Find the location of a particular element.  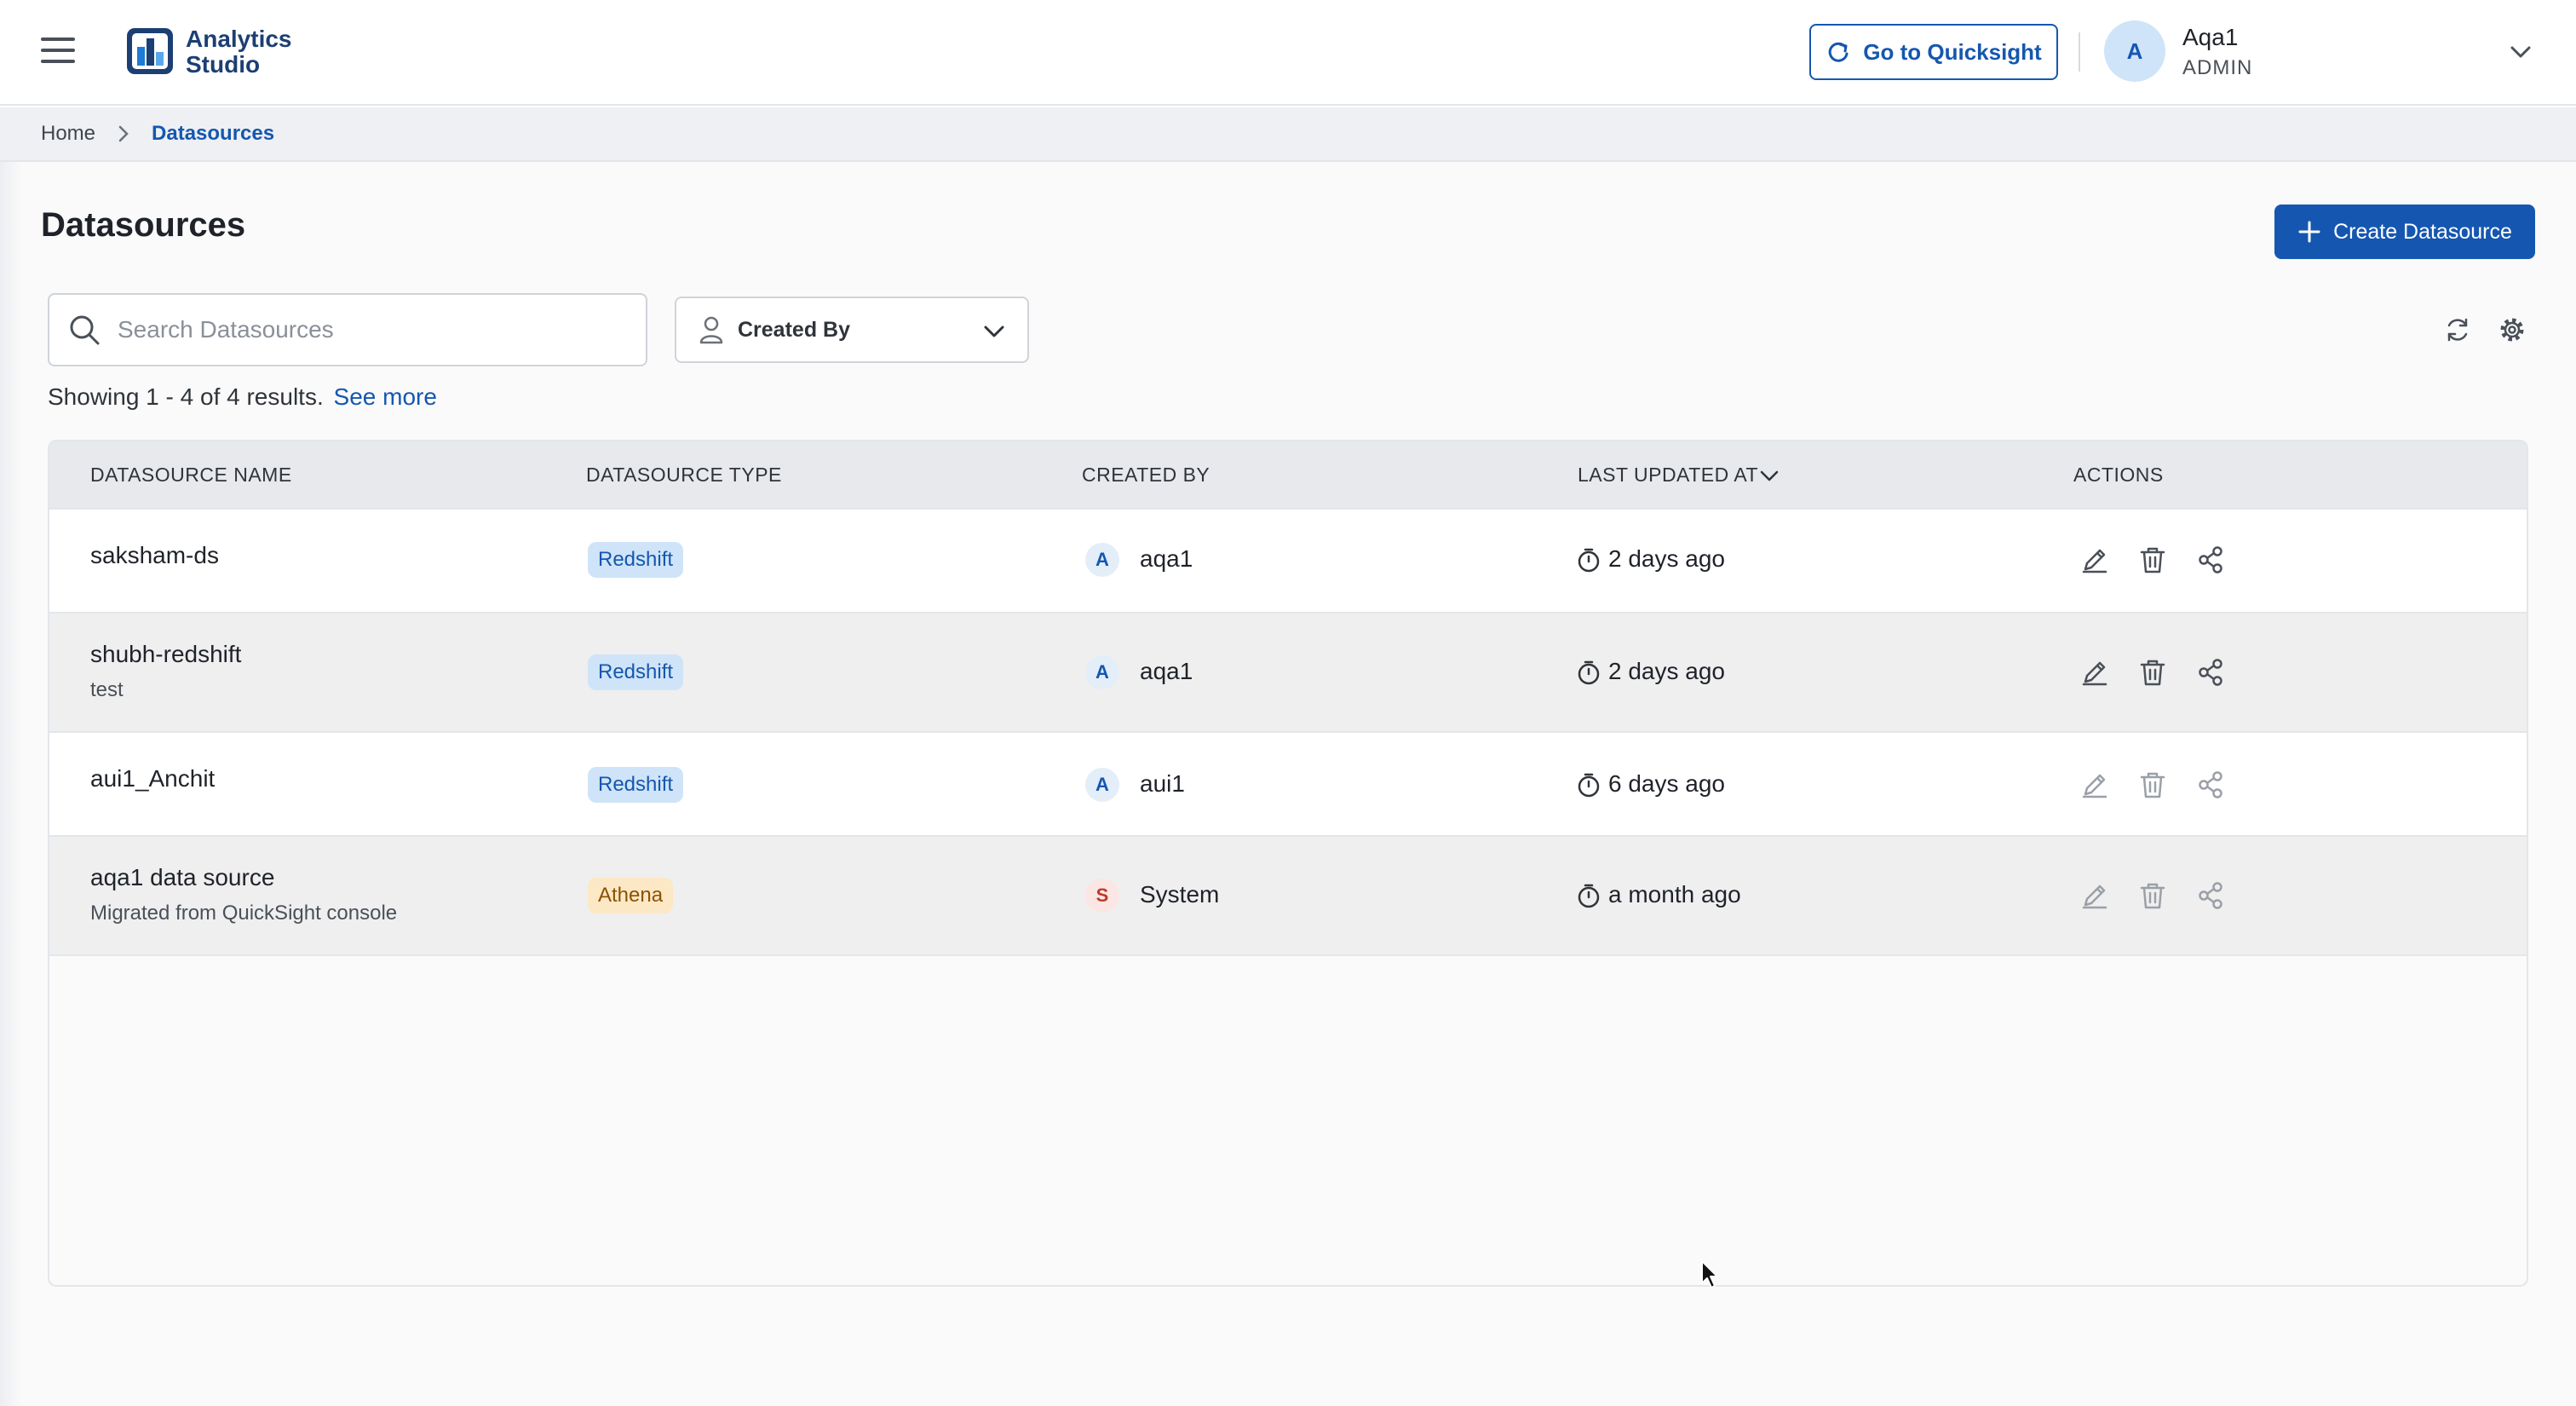

creator-name: aui1 is located at coordinates (1163, 783).